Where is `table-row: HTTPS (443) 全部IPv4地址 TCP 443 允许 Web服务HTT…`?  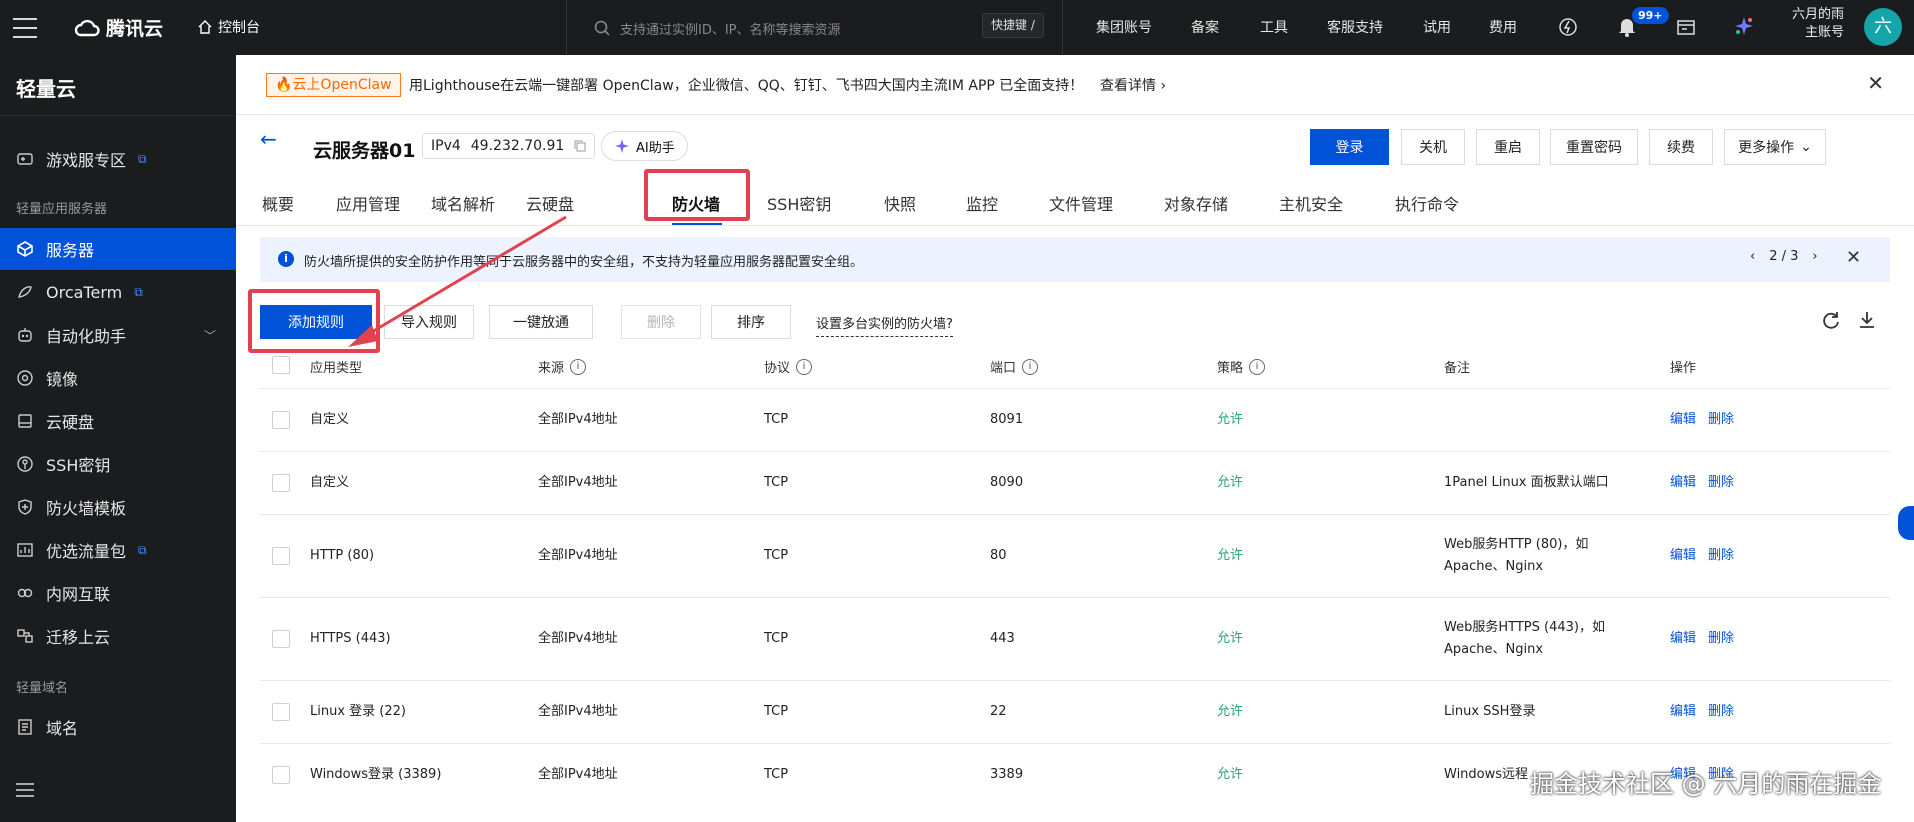
table-row: HTTPS (443) 全部IPv4地址 TCP 443 允许 Web服务HTT… is located at coordinates (1075, 639).